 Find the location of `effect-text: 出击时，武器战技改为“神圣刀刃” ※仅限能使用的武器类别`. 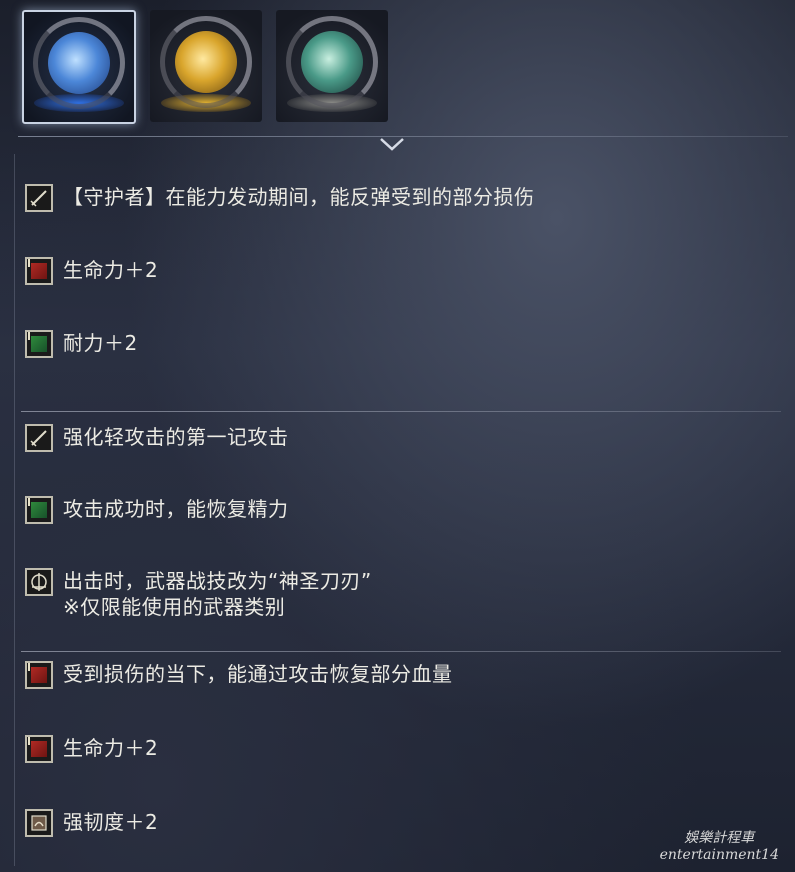

effect-text: 出击时，武器战技改为“神圣刀刃” ※仅限能使用的武器类别 is located at coordinates (217, 594).